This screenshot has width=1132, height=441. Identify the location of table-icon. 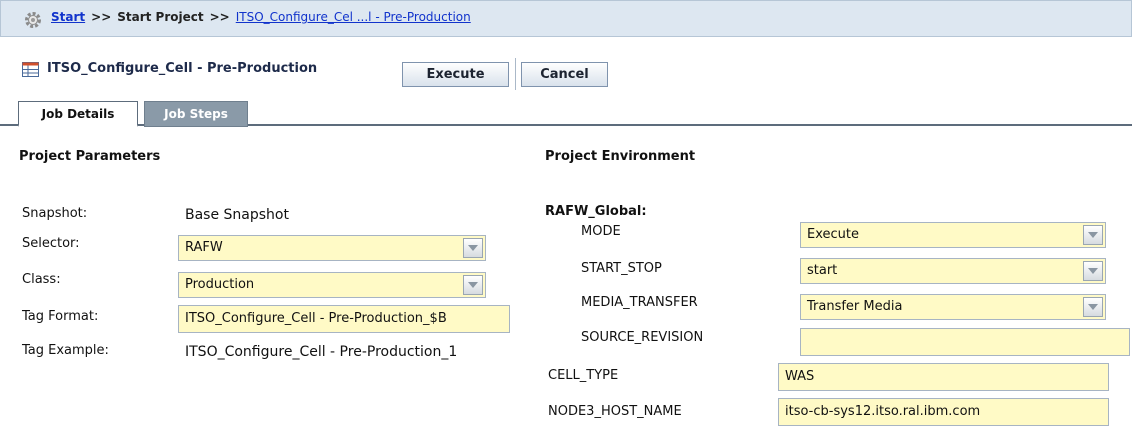
(30, 69).